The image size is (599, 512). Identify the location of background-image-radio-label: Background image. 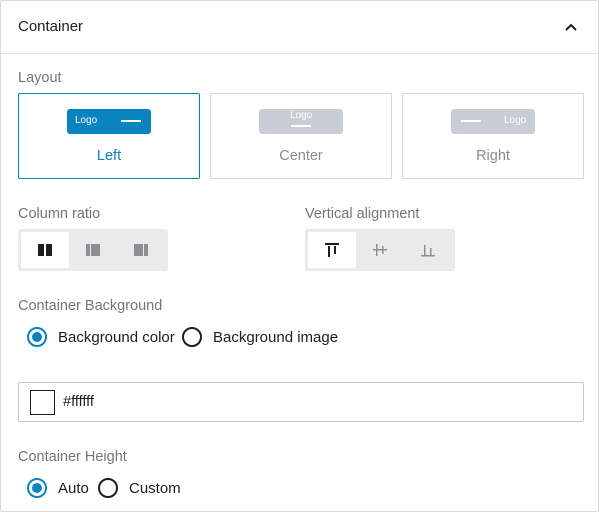
(275, 337).